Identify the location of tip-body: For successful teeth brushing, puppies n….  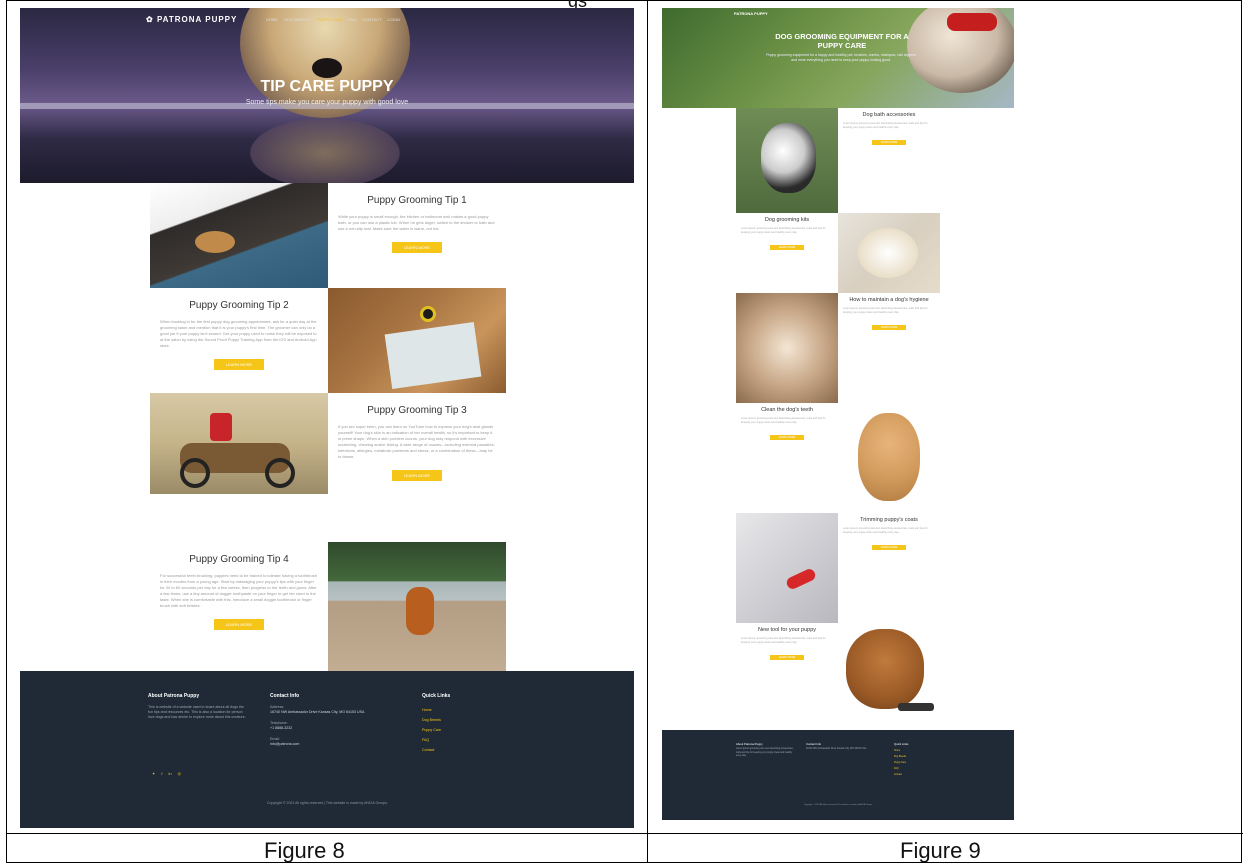
(238, 590).